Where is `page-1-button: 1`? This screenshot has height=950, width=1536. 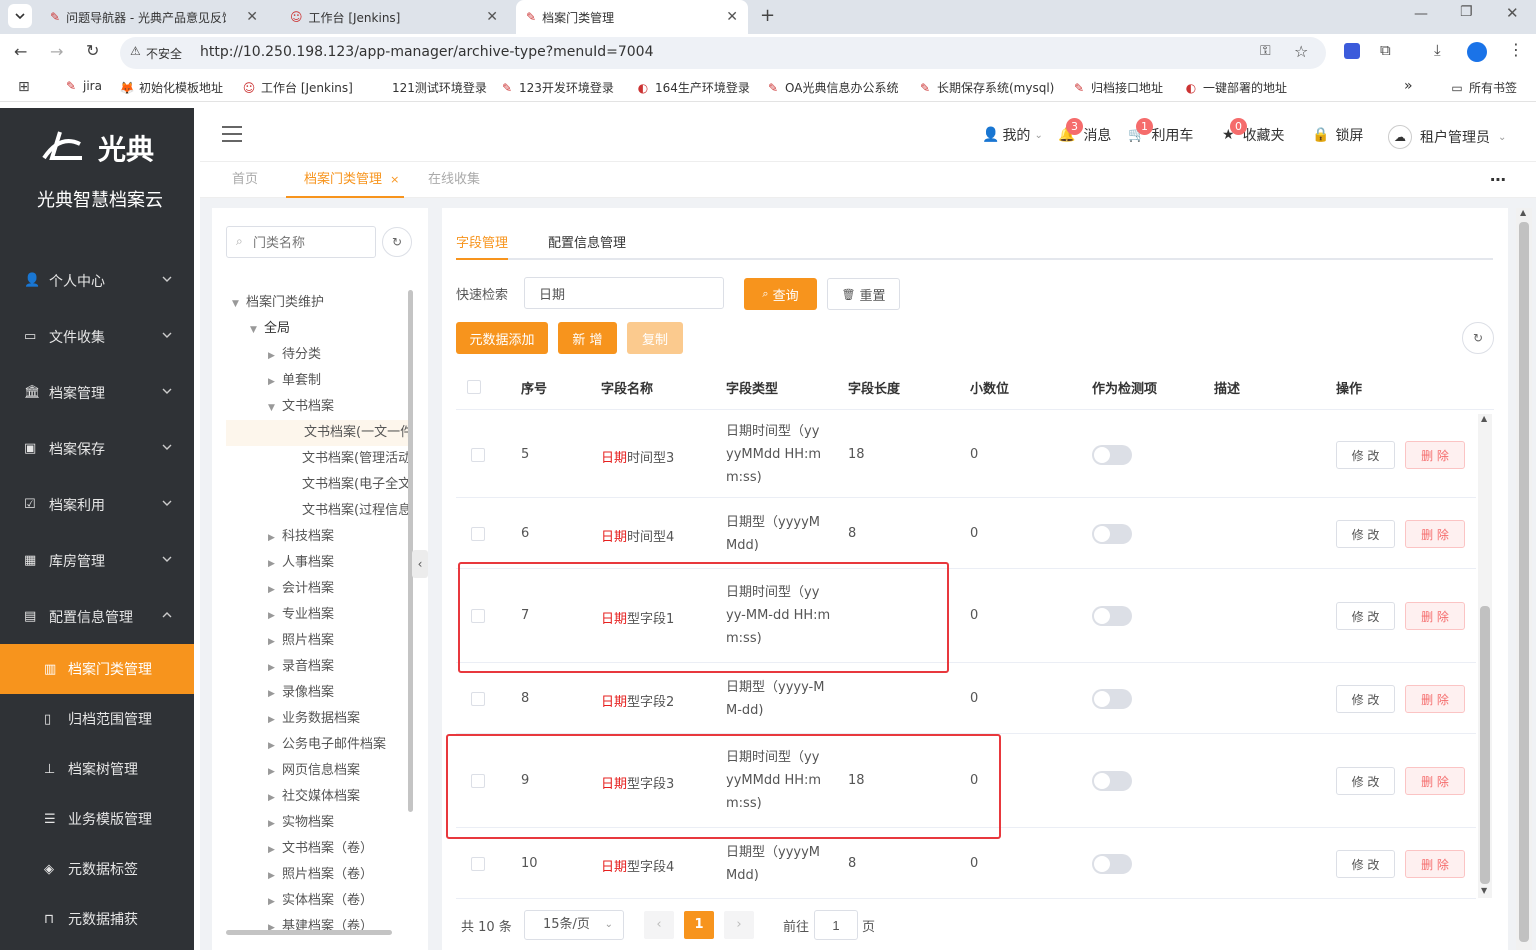
page-1-button: 1 is located at coordinates (699, 925).